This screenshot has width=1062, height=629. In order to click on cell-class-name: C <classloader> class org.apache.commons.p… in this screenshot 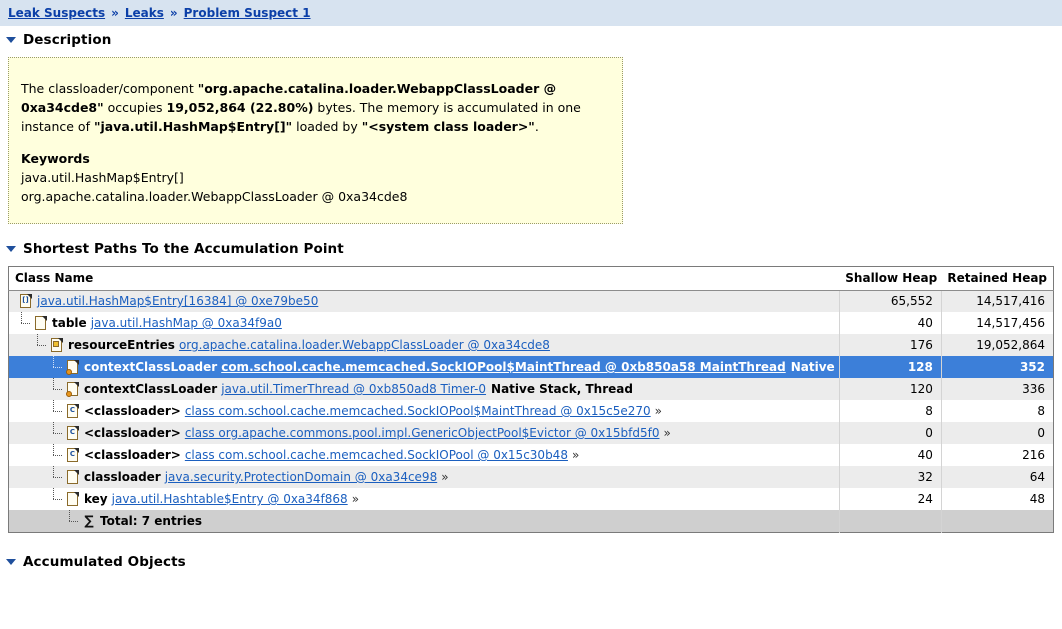, I will do `click(424, 433)`.